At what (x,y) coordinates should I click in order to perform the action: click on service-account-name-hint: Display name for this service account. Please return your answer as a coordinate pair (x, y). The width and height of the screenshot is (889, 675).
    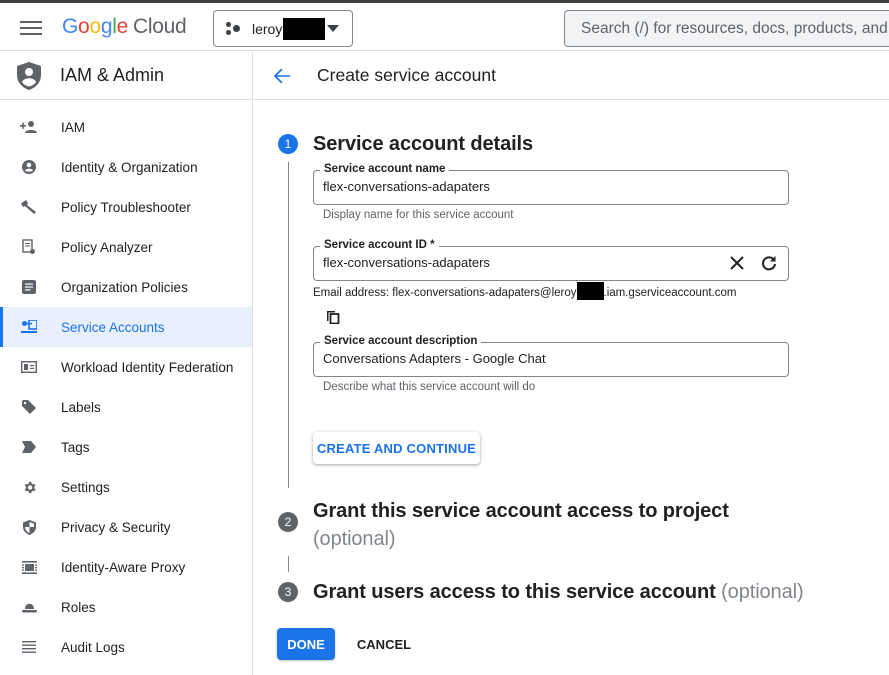
    Looking at the image, I should click on (418, 215).